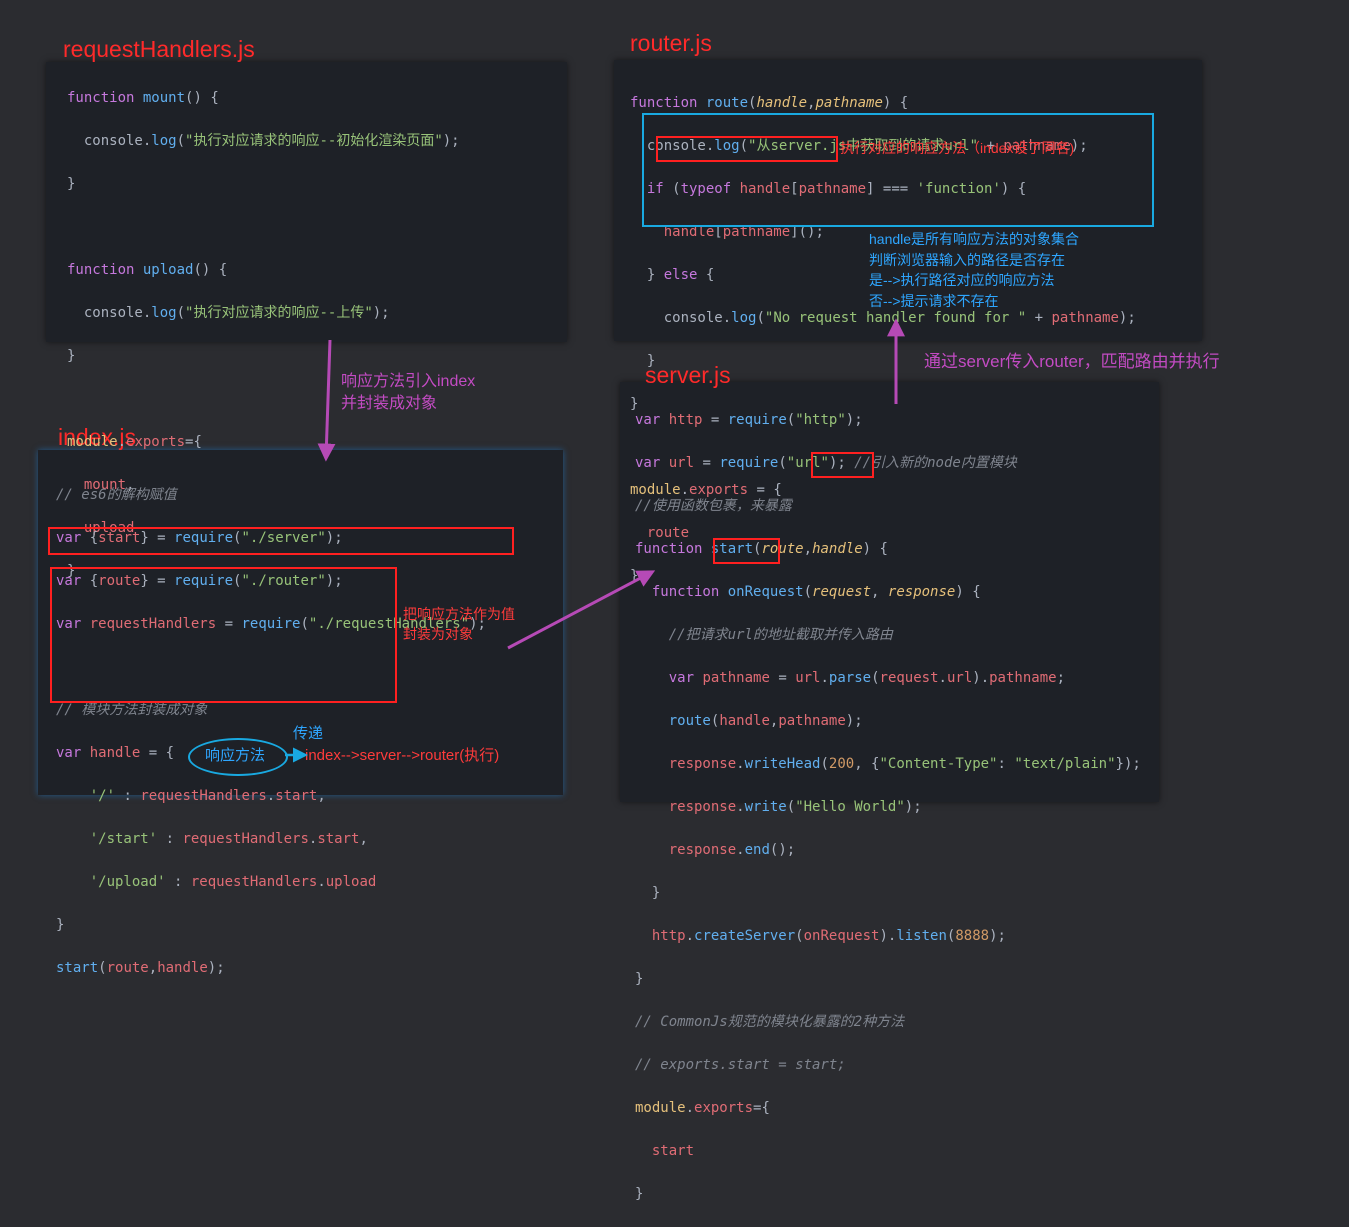 This screenshot has height=1227, width=1349. What do you see at coordinates (673, 1150) in the screenshot?
I see `code-line: start` at bounding box center [673, 1150].